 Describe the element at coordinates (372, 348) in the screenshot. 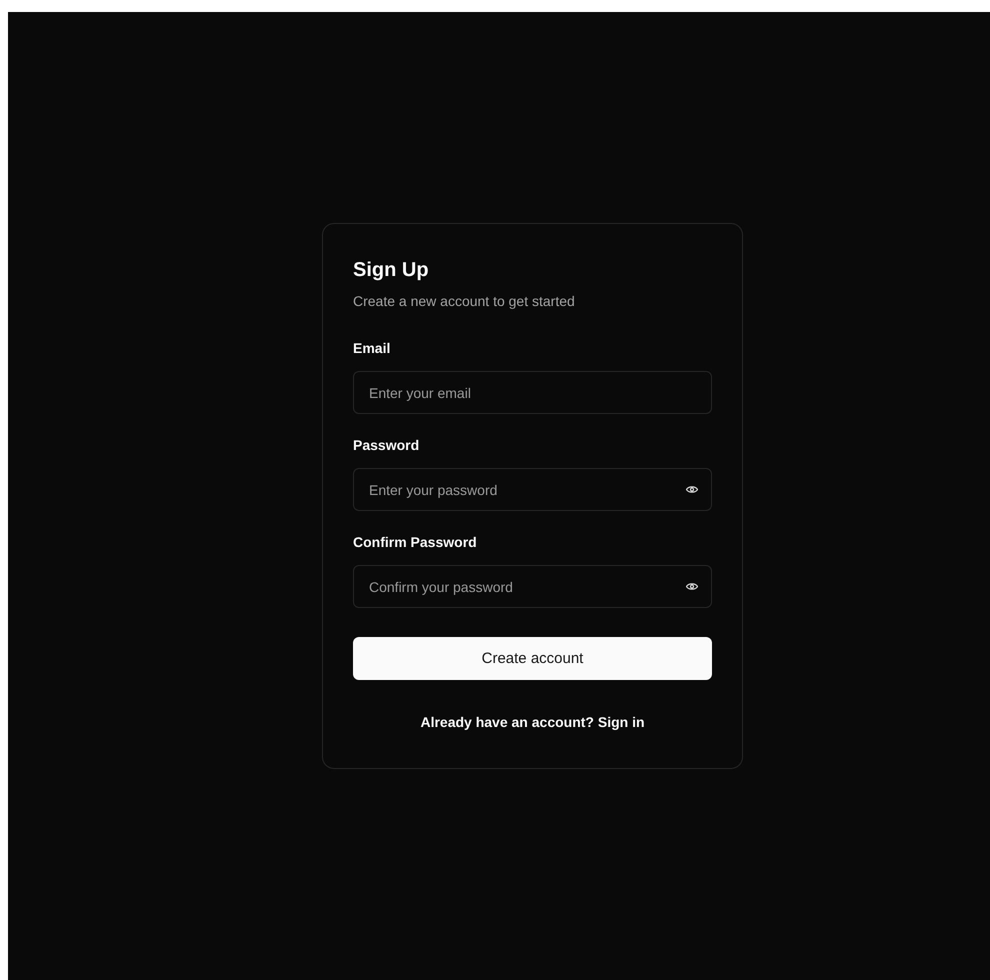

I see `field-label: Email` at that location.